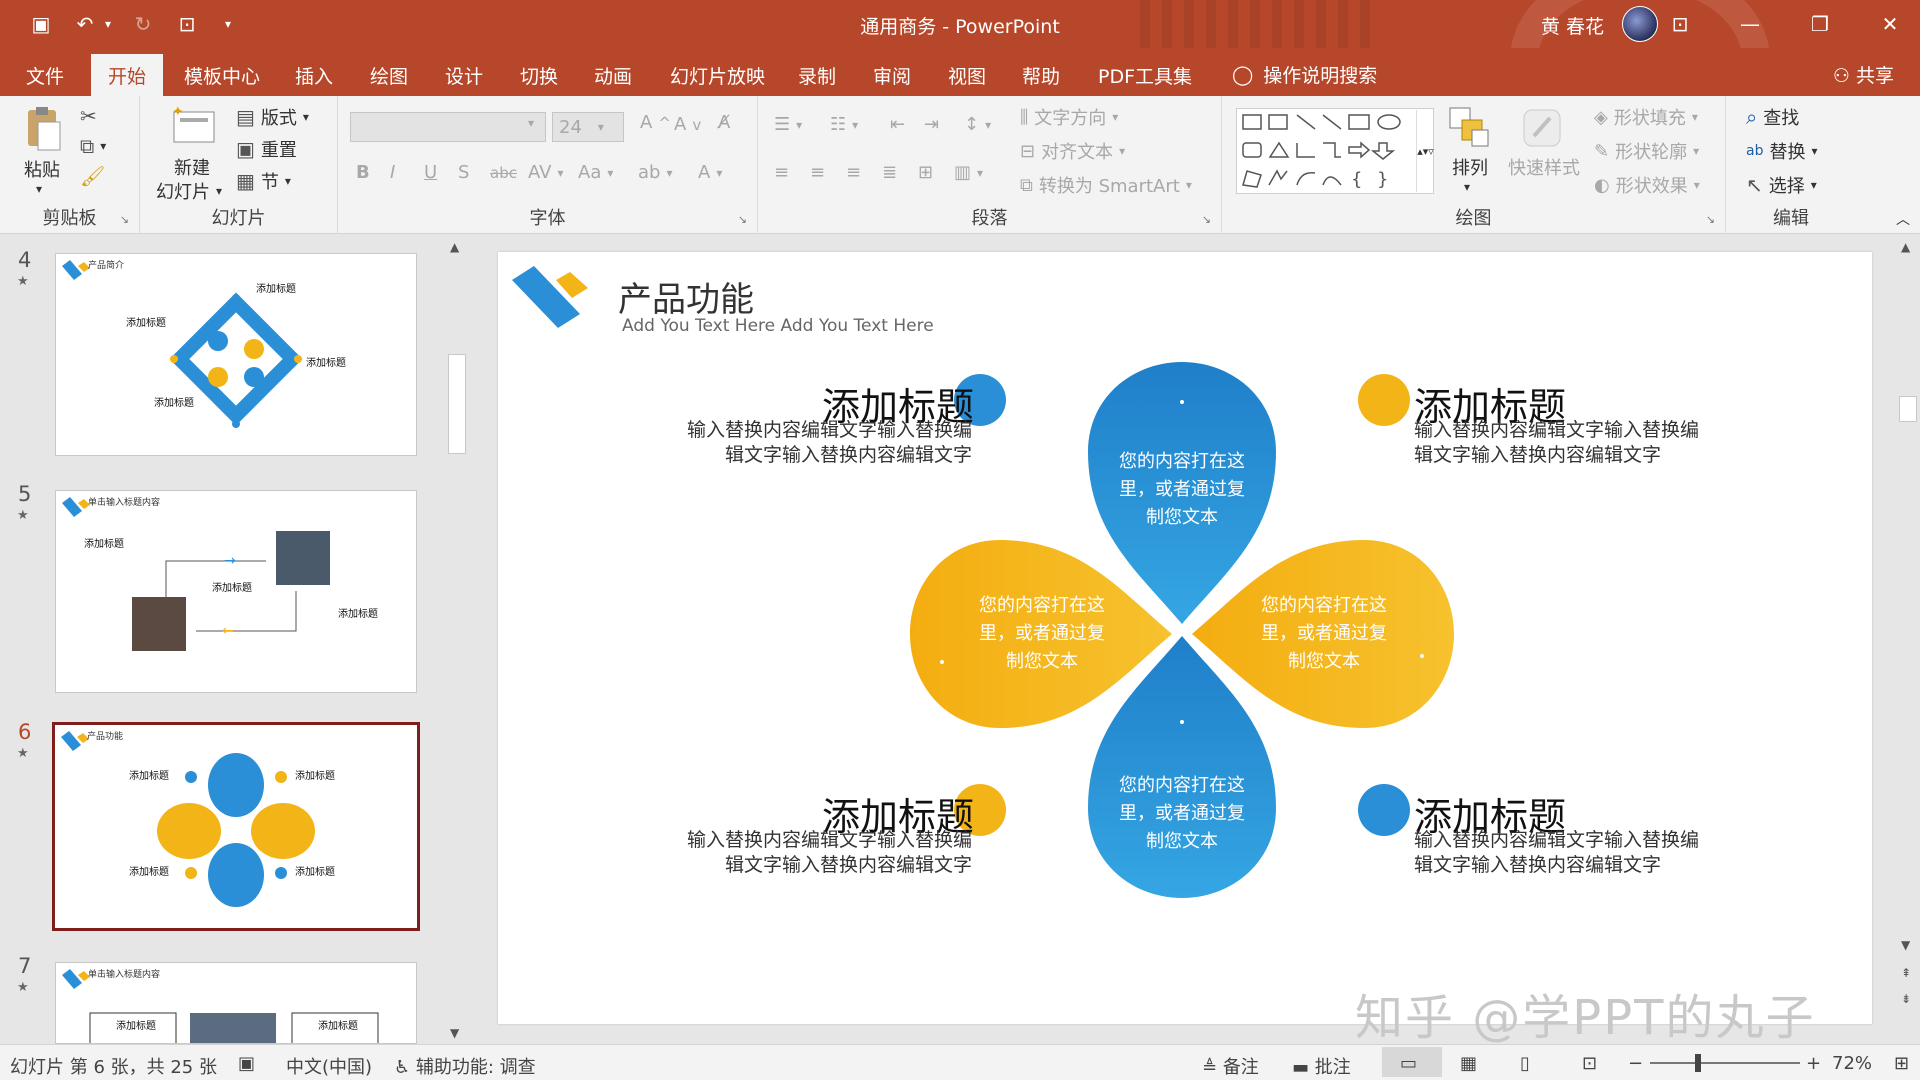  Describe the element at coordinates (127, 75) in the screenshot. I see `tab-home: 开始` at that location.